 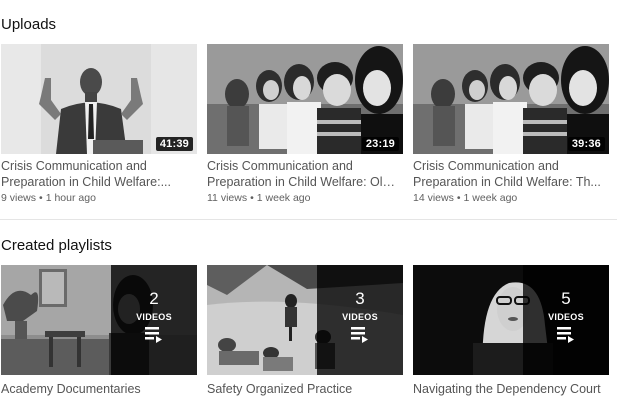 I want to click on playlist-video-count: 2, so click(x=154, y=298).